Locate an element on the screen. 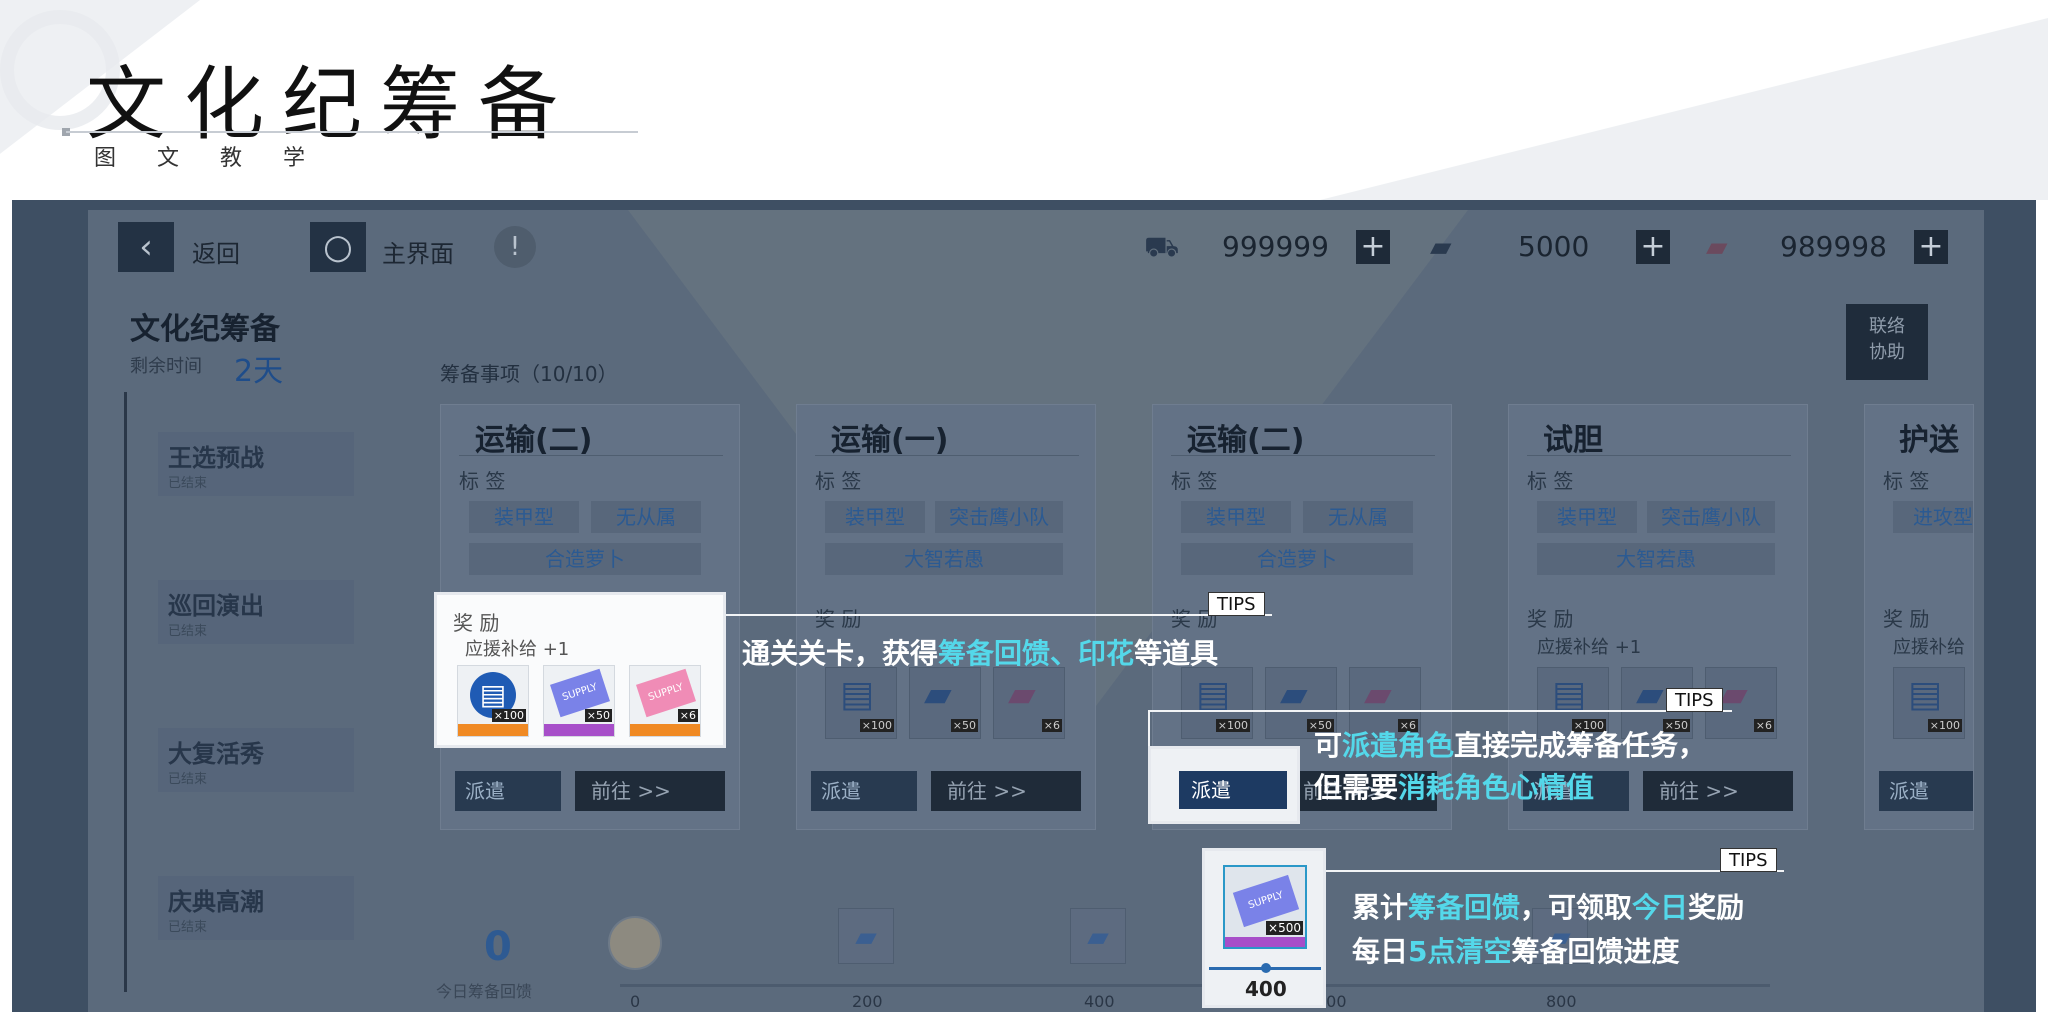 The image size is (2048, 1024). feedback-progress-track is located at coordinates (1195, 985).